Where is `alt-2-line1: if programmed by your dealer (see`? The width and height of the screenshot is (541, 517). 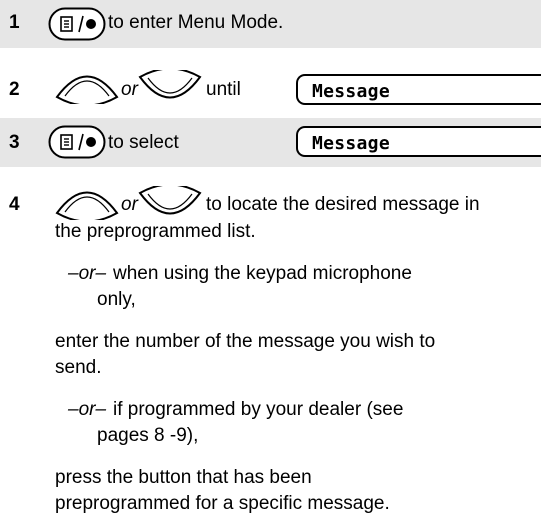
alt-2-line1: if programmed by your dealer (see is located at coordinates (258, 409).